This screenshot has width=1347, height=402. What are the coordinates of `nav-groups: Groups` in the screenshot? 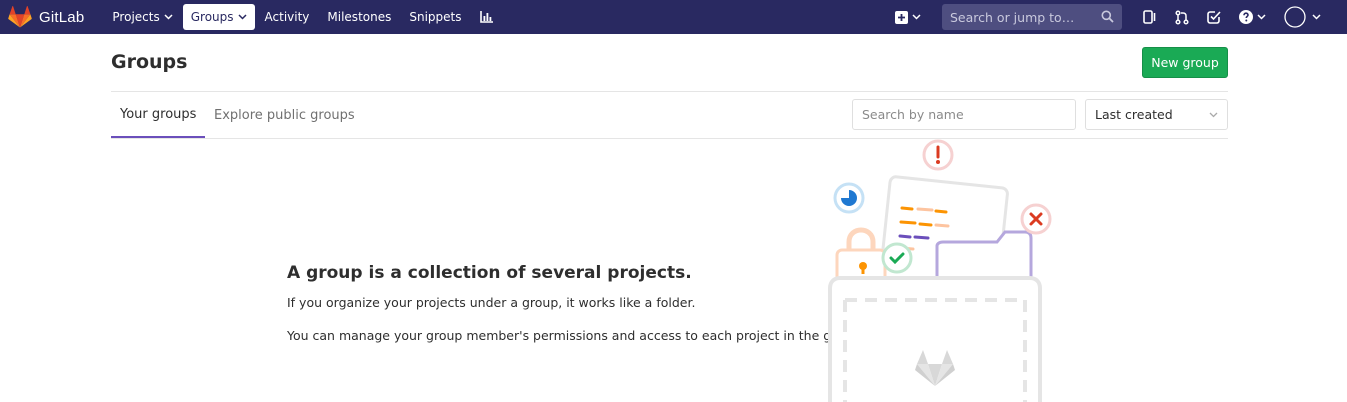 It's located at (218, 17).